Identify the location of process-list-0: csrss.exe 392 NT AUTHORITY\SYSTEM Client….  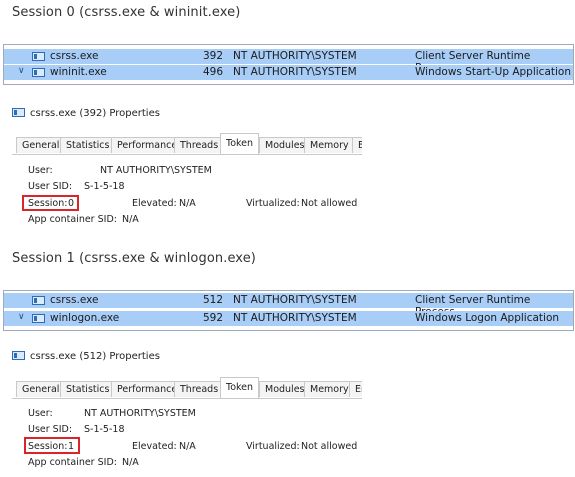
(288, 64).